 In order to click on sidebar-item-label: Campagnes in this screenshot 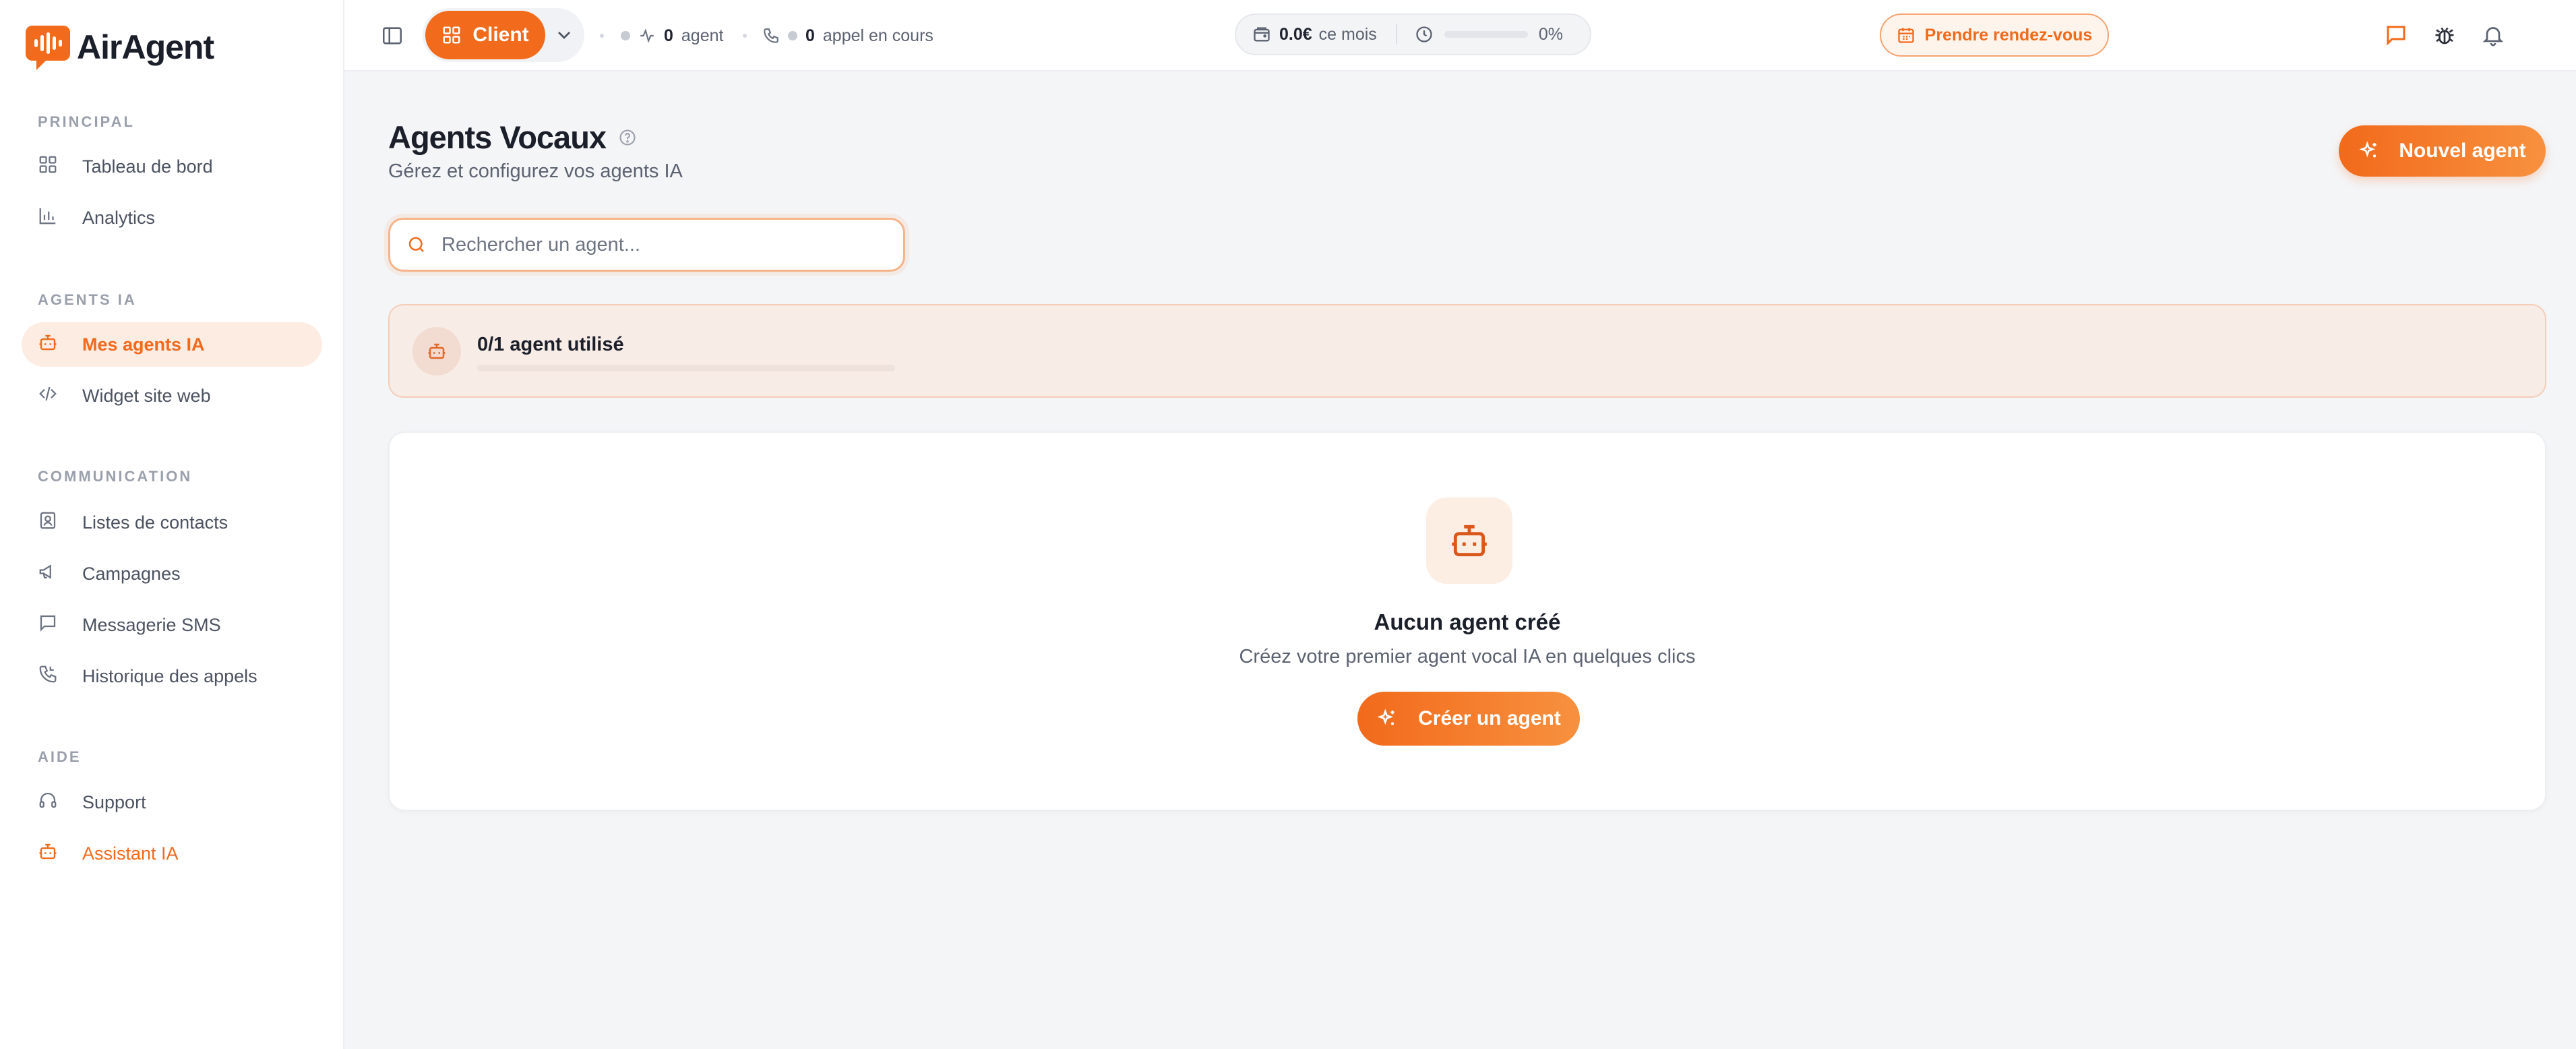, I will do `click(131, 573)`.